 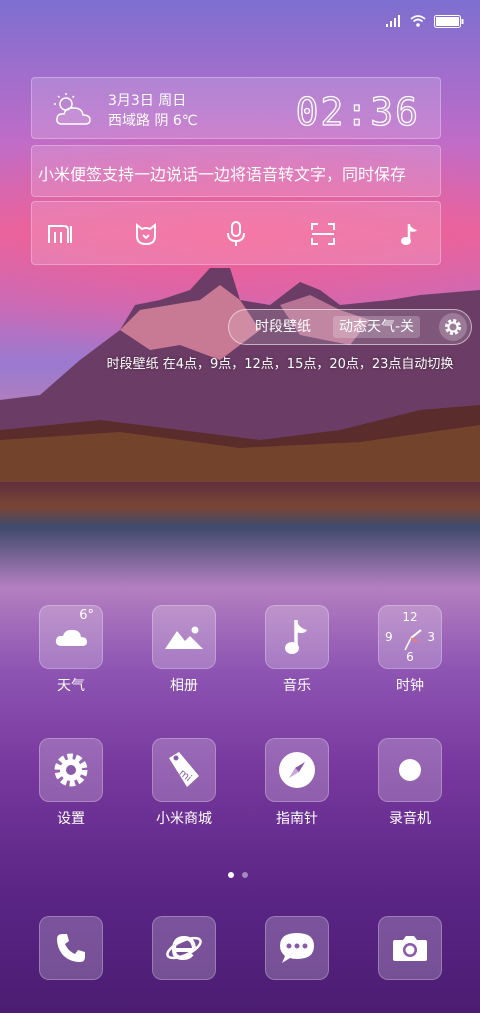 I want to click on dynamic-weather-option: 动态天气-关, so click(x=377, y=327).